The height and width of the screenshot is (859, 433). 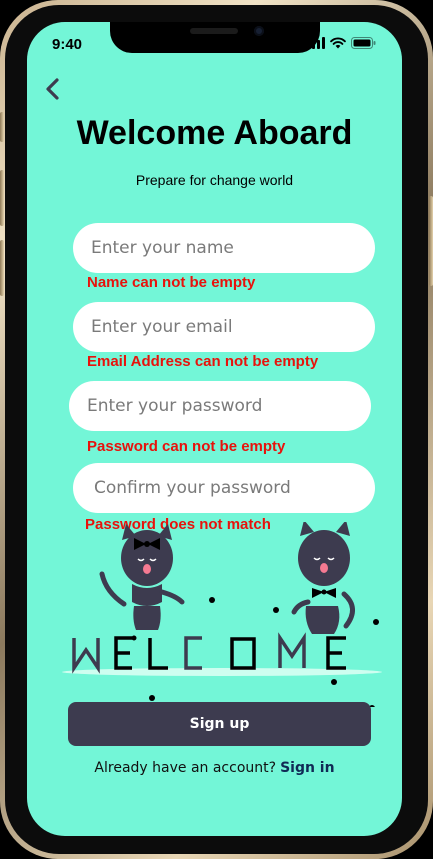 What do you see at coordinates (220, 406) in the screenshot?
I see `password-input` at bounding box center [220, 406].